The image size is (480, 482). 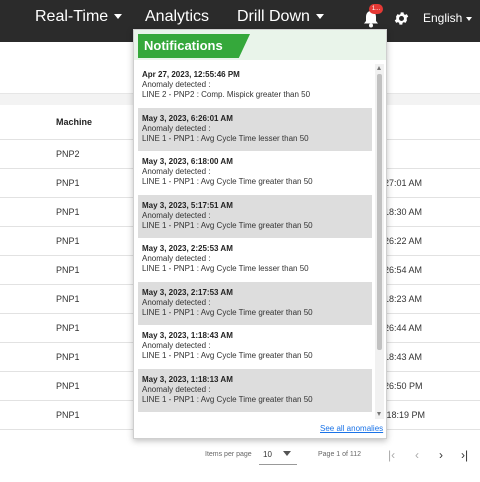 What do you see at coordinates (68, 154) in the screenshot?
I see `cell-machine: PNP2` at bounding box center [68, 154].